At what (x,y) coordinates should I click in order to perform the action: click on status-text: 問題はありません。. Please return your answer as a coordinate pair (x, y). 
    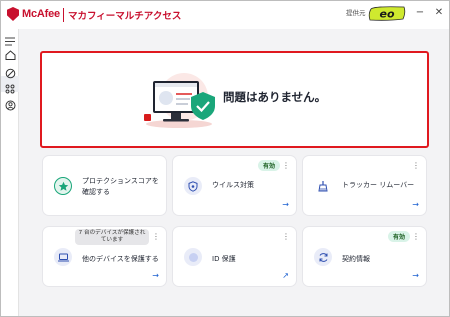
    Looking at the image, I should click on (275, 97).